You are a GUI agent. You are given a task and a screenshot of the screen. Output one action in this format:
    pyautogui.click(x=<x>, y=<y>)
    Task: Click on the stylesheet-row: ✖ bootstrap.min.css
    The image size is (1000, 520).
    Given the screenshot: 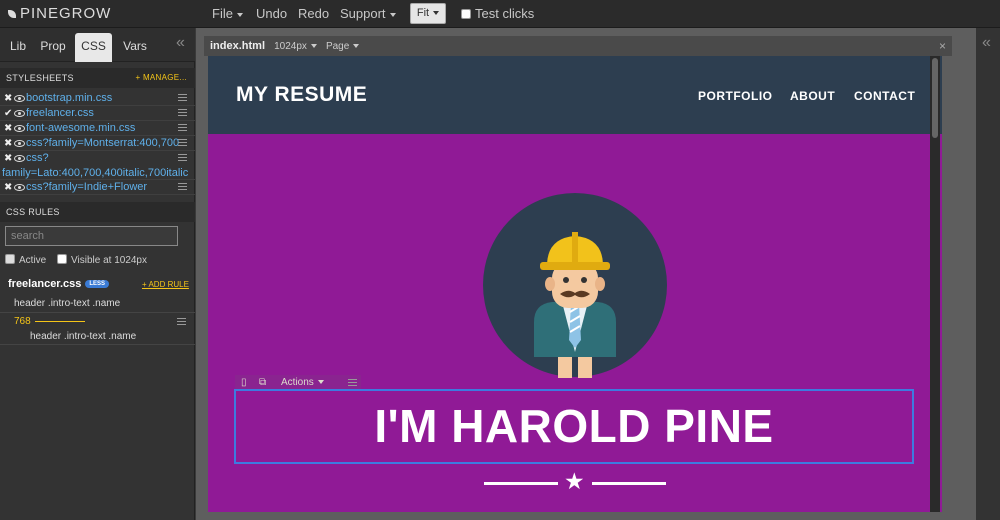 What is the action you would take?
    pyautogui.click(x=97, y=98)
    